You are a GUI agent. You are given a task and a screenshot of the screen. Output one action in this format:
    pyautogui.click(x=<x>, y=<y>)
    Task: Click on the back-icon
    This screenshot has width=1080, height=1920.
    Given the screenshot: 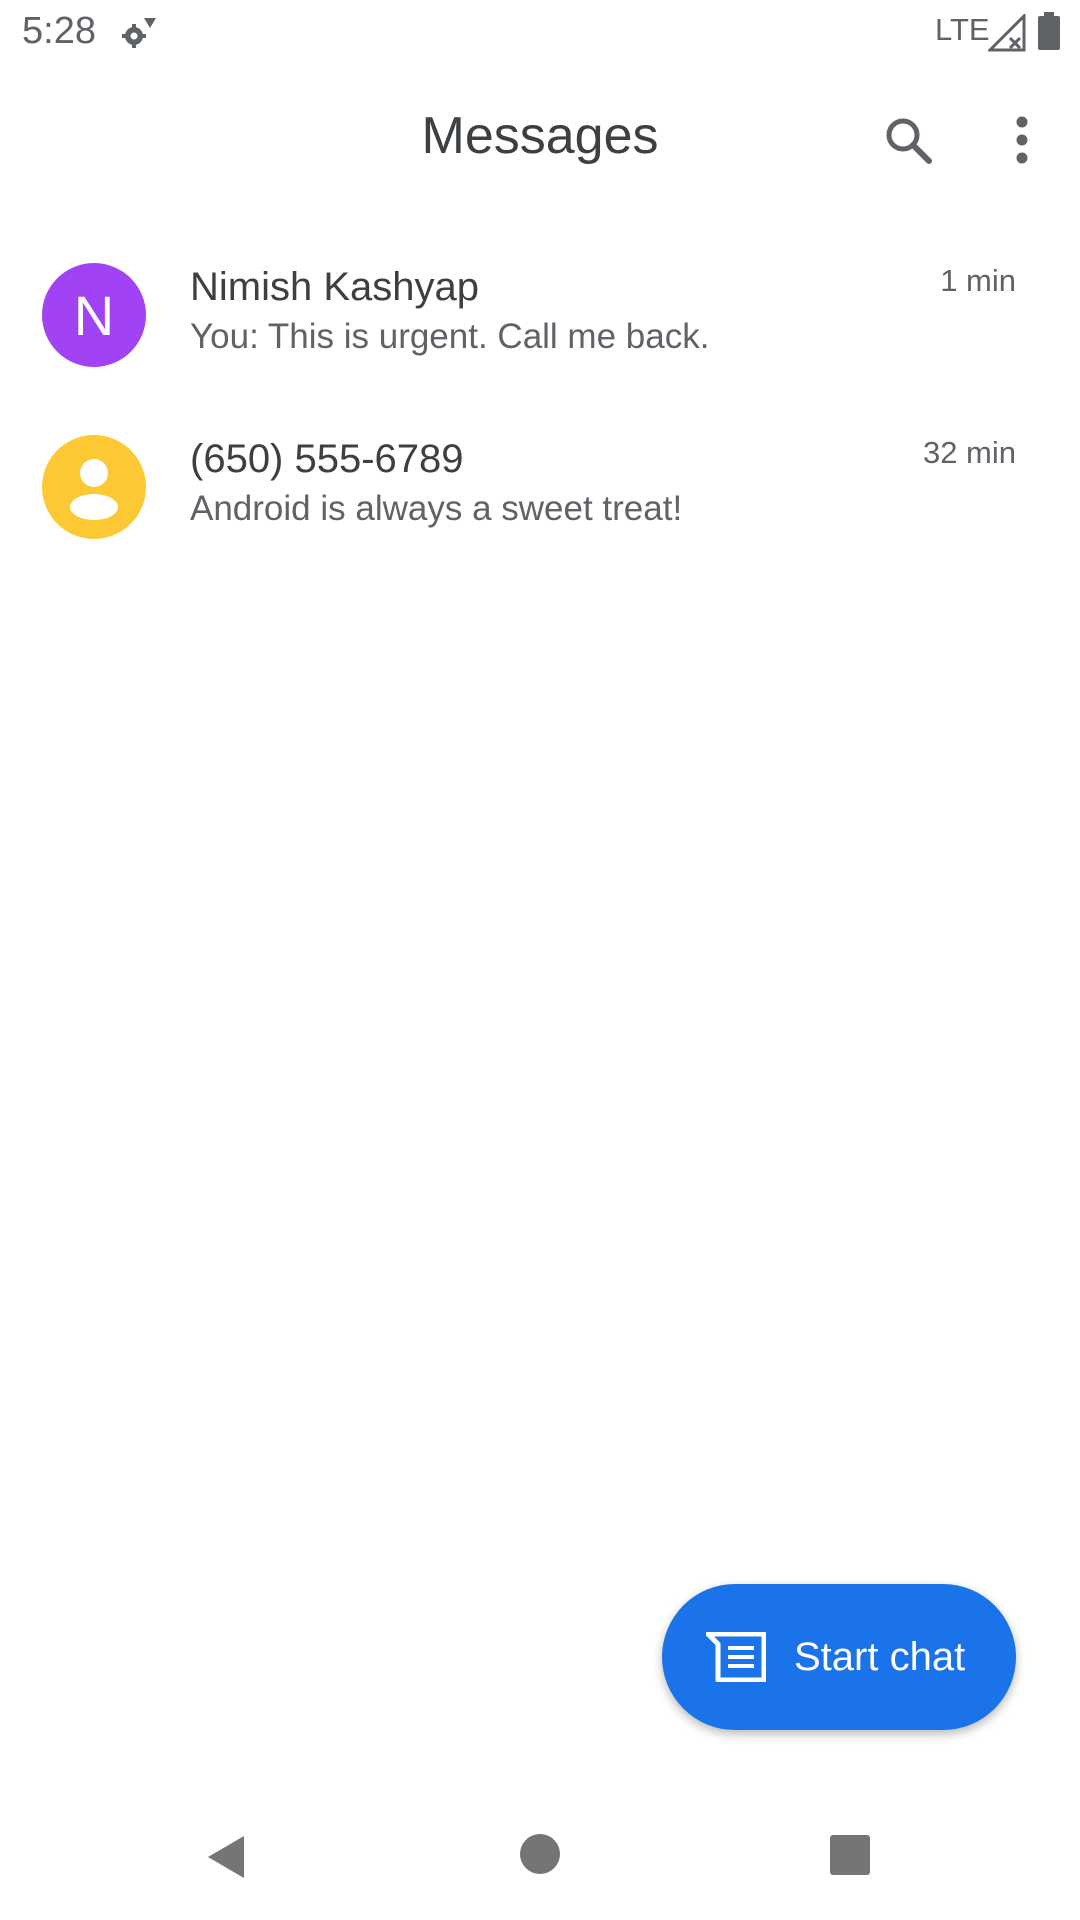 What is the action you would take?
    pyautogui.click(x=225, y=1857)
    